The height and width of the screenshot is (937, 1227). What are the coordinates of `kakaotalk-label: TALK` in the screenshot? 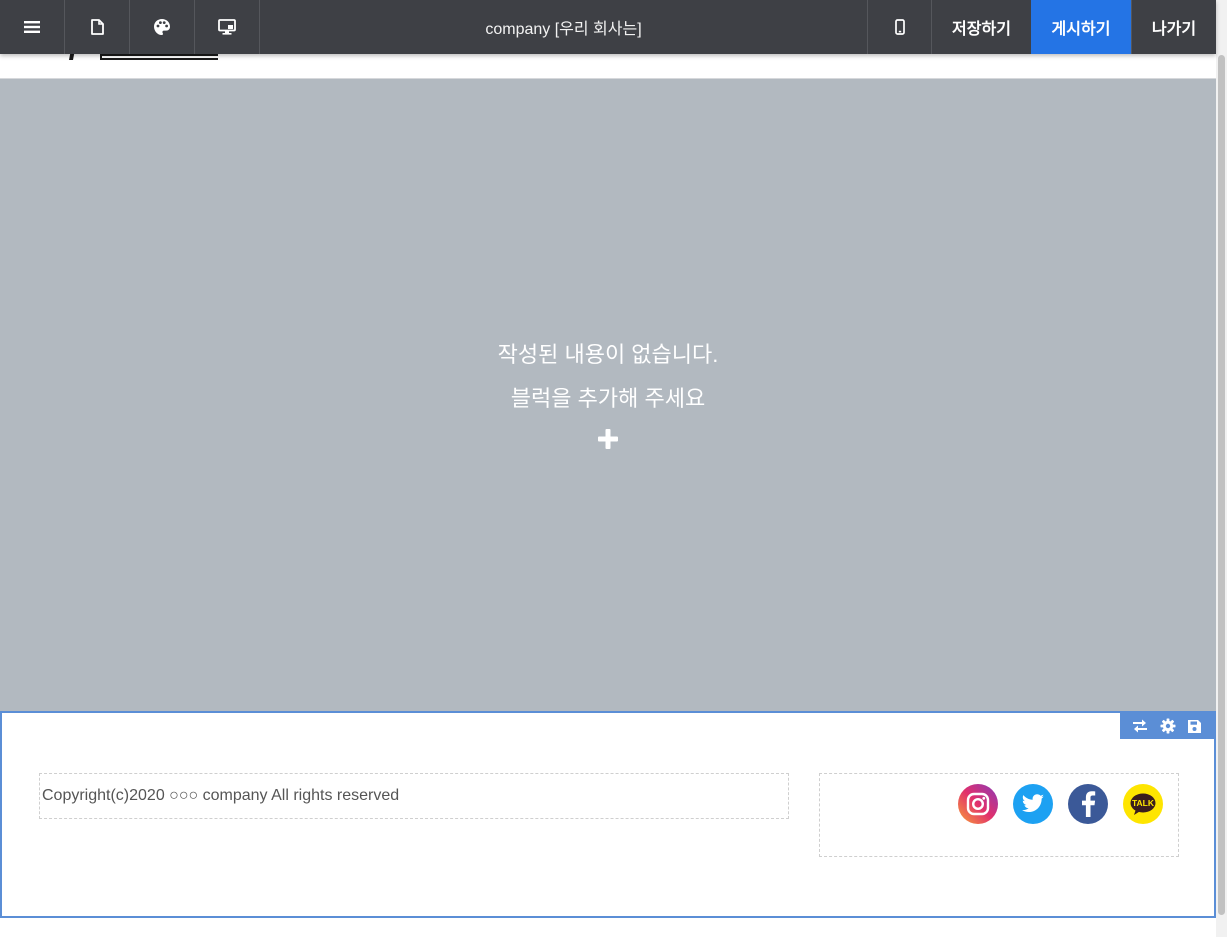 It's located at (1143, 803).